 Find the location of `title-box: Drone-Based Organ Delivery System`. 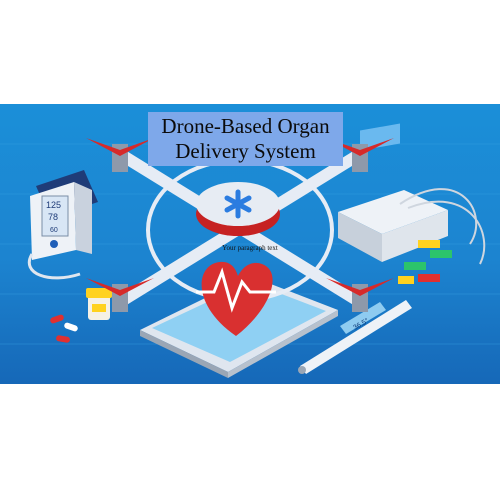

title-box: Drone-Based Organ Delivery System is located at coordinates (245, 139).